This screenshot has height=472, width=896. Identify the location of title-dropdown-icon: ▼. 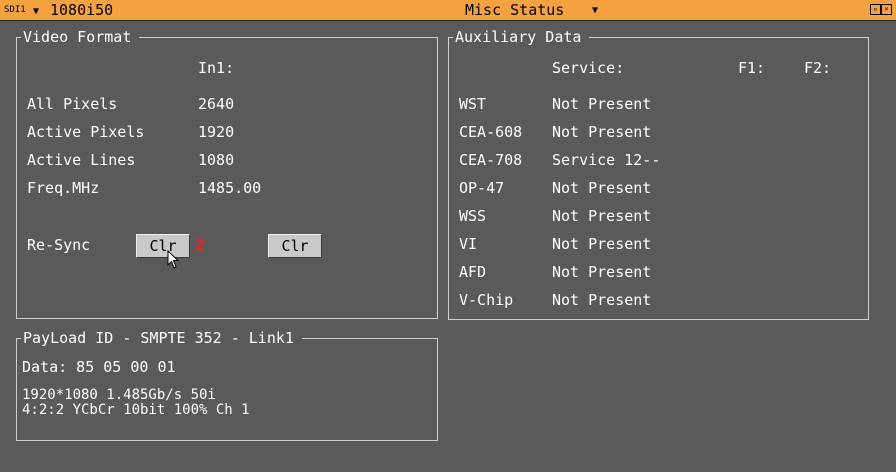
(595, 10).